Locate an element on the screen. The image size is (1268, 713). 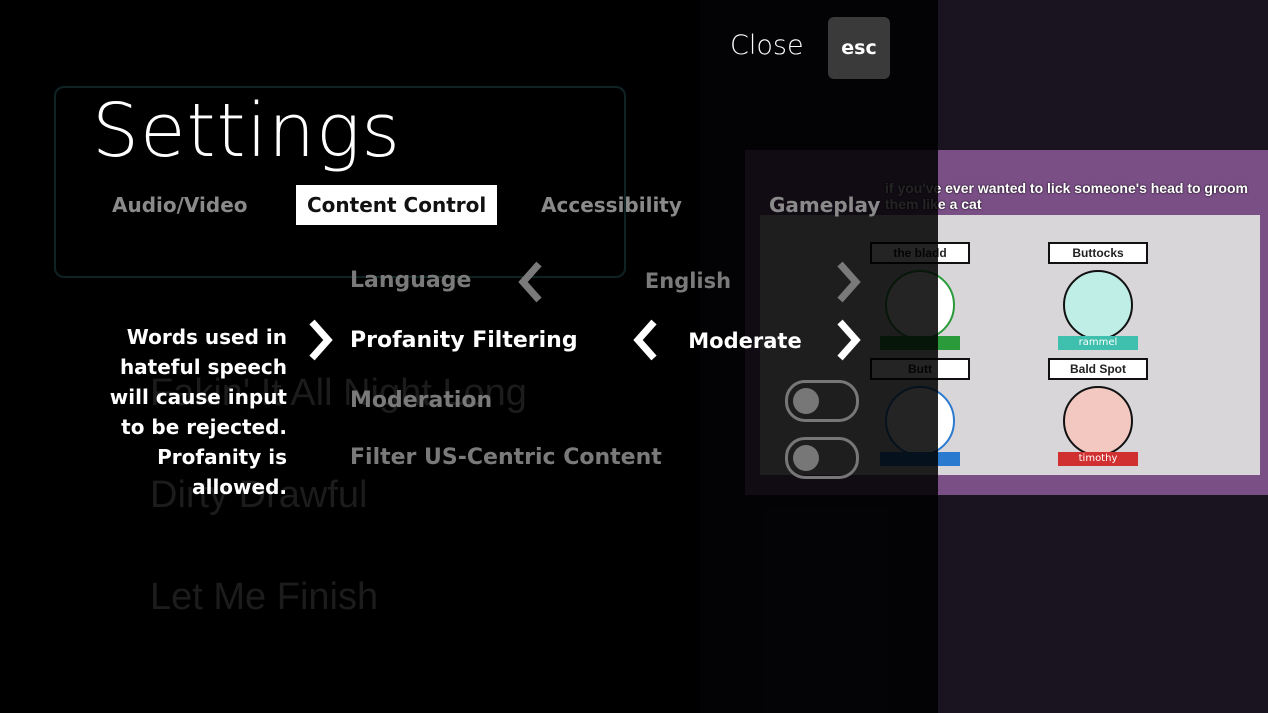
card-name: Bald Spot is located at coordinates (1098, 369).